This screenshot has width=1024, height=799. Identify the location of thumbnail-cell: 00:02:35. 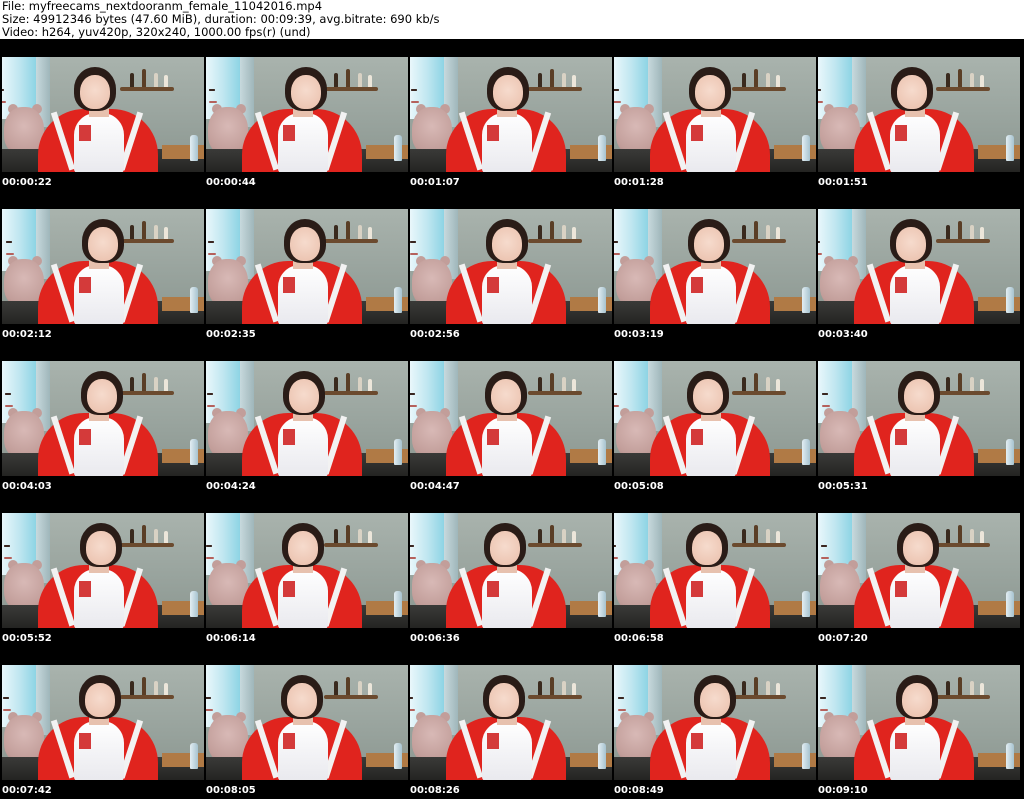
(306, 267).